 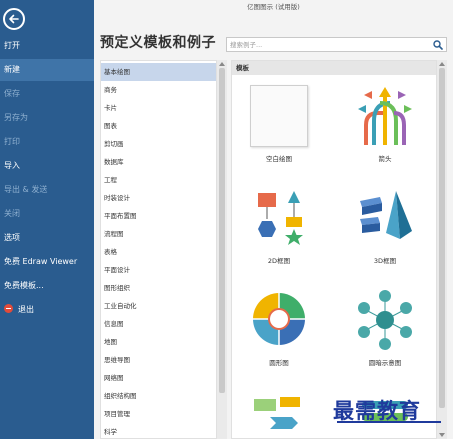 I want to click on category-item: 卡片, so click(x=158, y=108).